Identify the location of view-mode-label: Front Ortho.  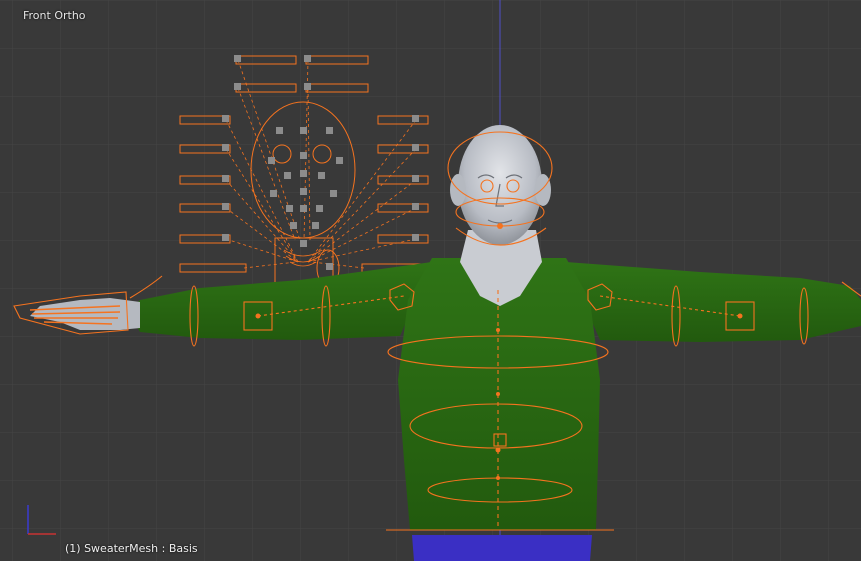
(54, 15).